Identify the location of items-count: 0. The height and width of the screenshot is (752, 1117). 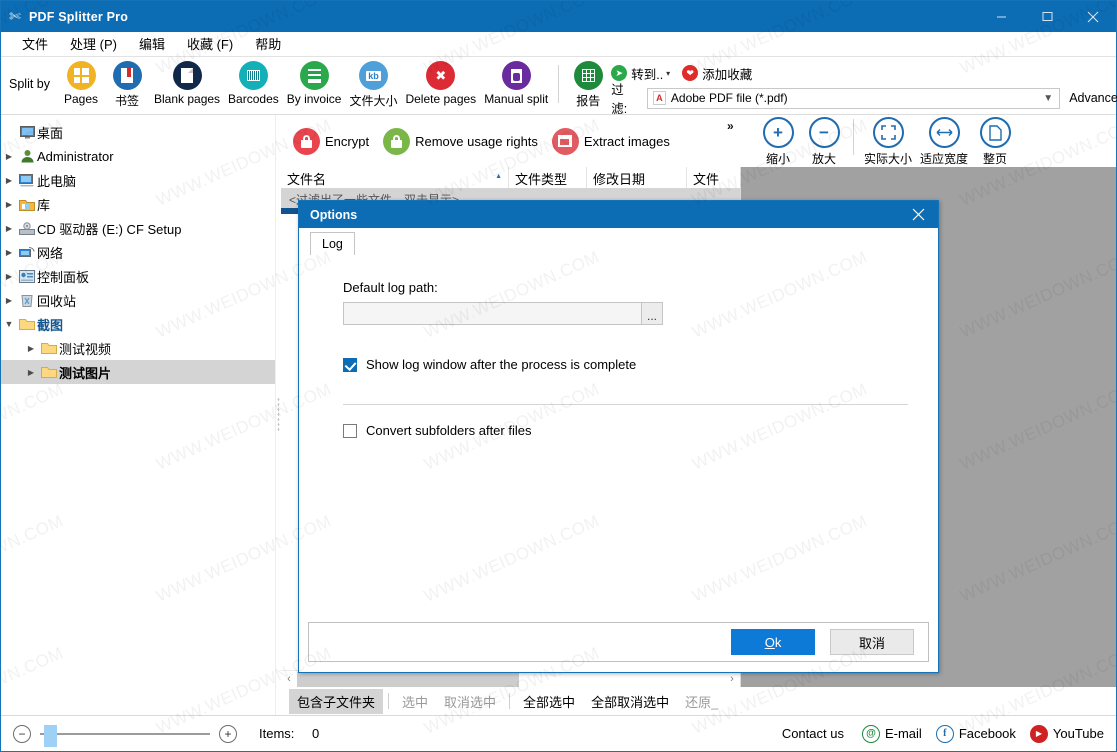
(316, 733).